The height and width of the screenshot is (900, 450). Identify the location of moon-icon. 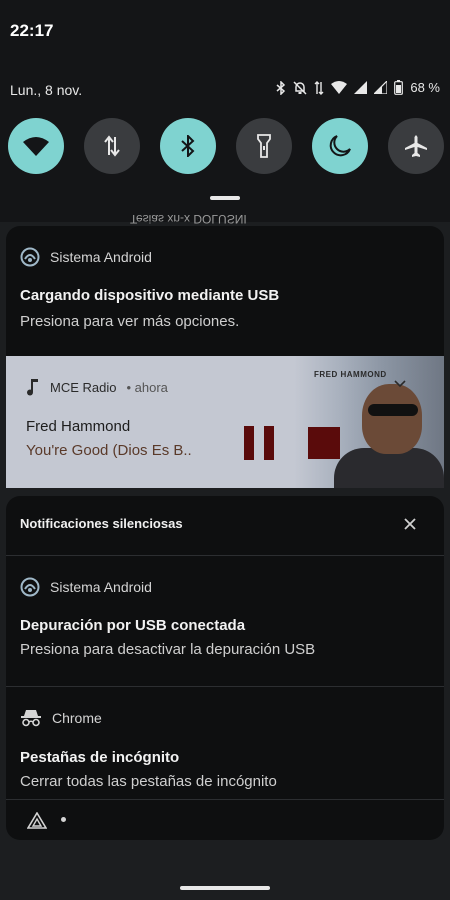
(340, 146).